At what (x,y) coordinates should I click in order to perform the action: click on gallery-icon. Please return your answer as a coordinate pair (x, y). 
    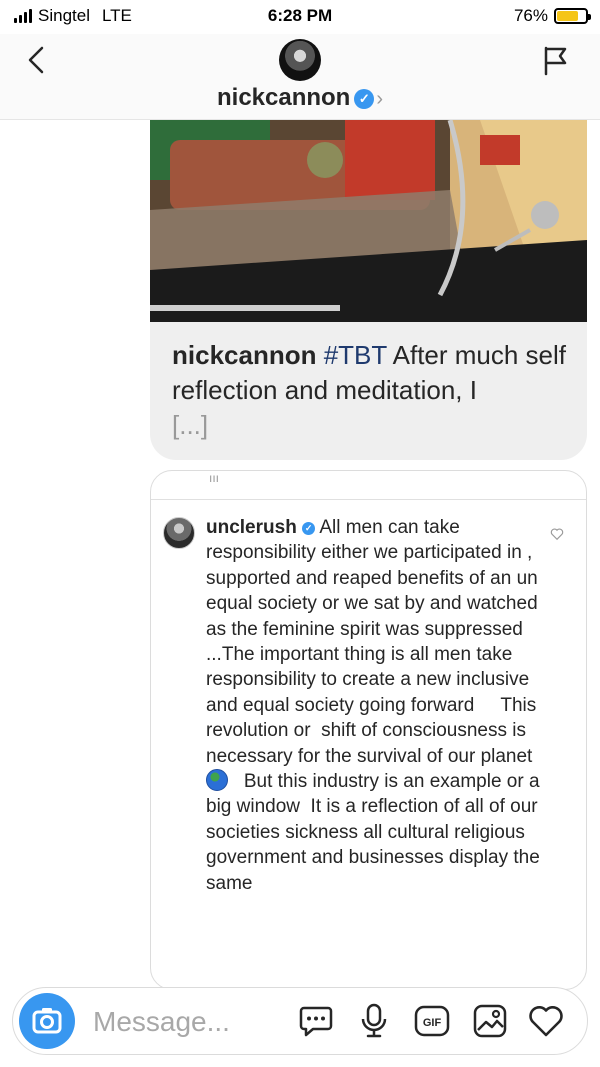
    Looking at the image, I should click on (490, 1021).